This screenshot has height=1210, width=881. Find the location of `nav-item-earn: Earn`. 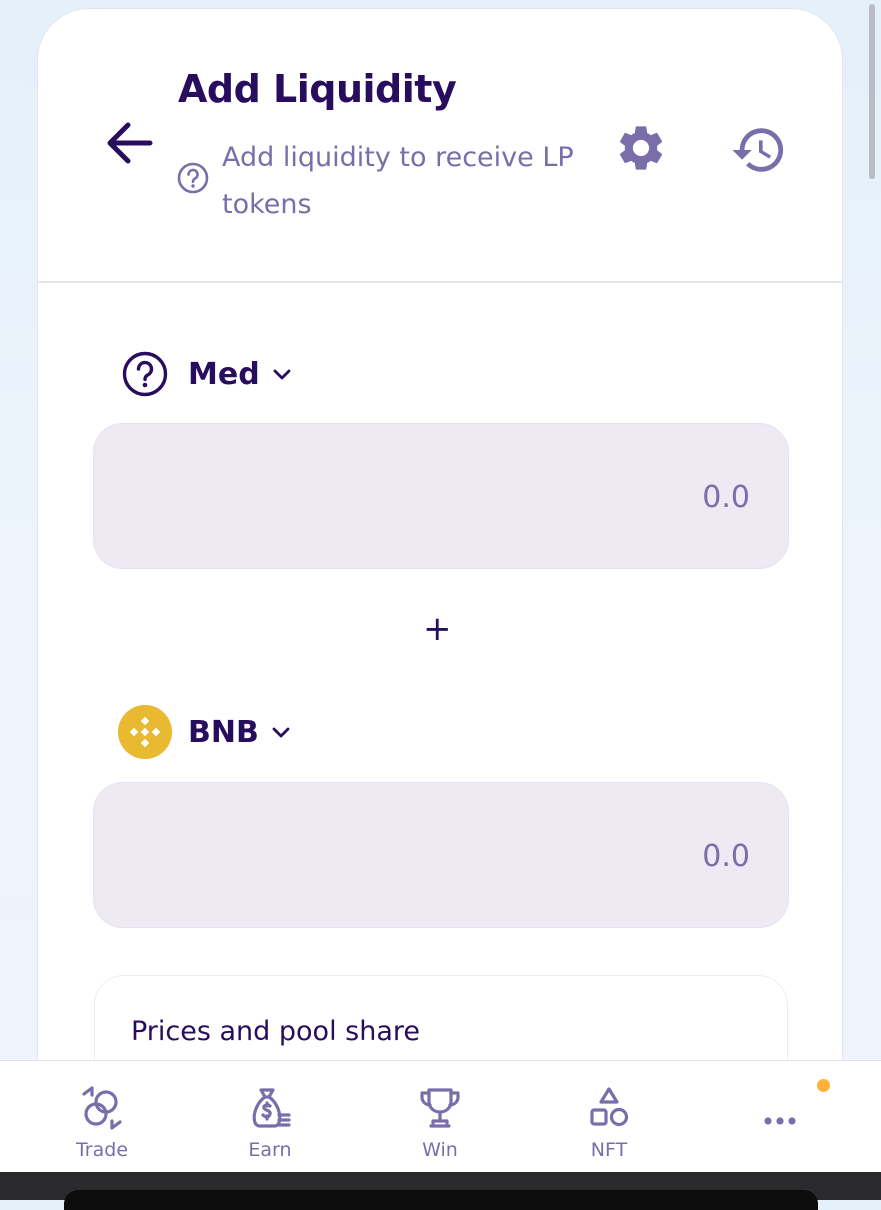

nav-item-earn: Earn is located at coordinates (270, 1123).